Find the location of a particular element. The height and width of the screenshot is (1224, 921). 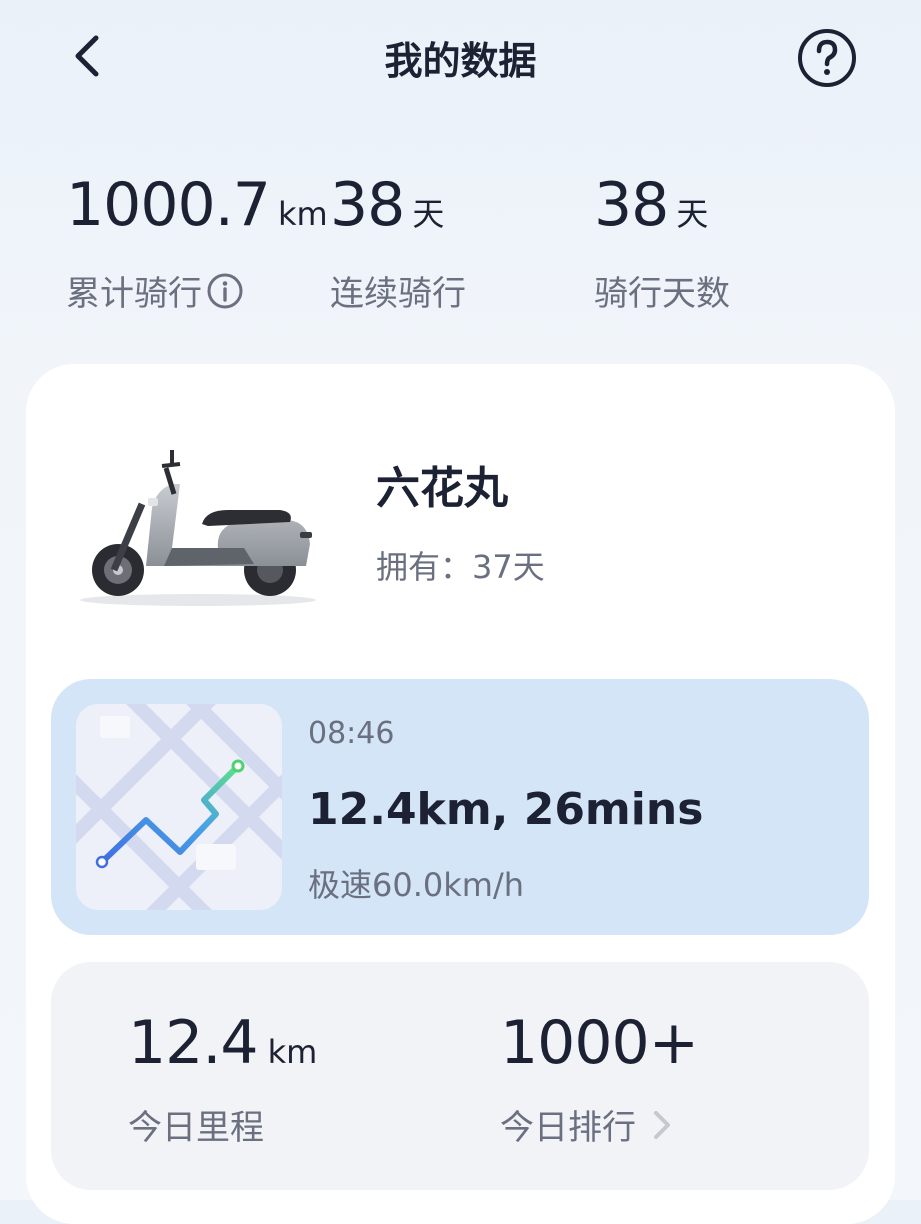

today-rank-label: 今日排行 is located at coordinates (568, 1128).